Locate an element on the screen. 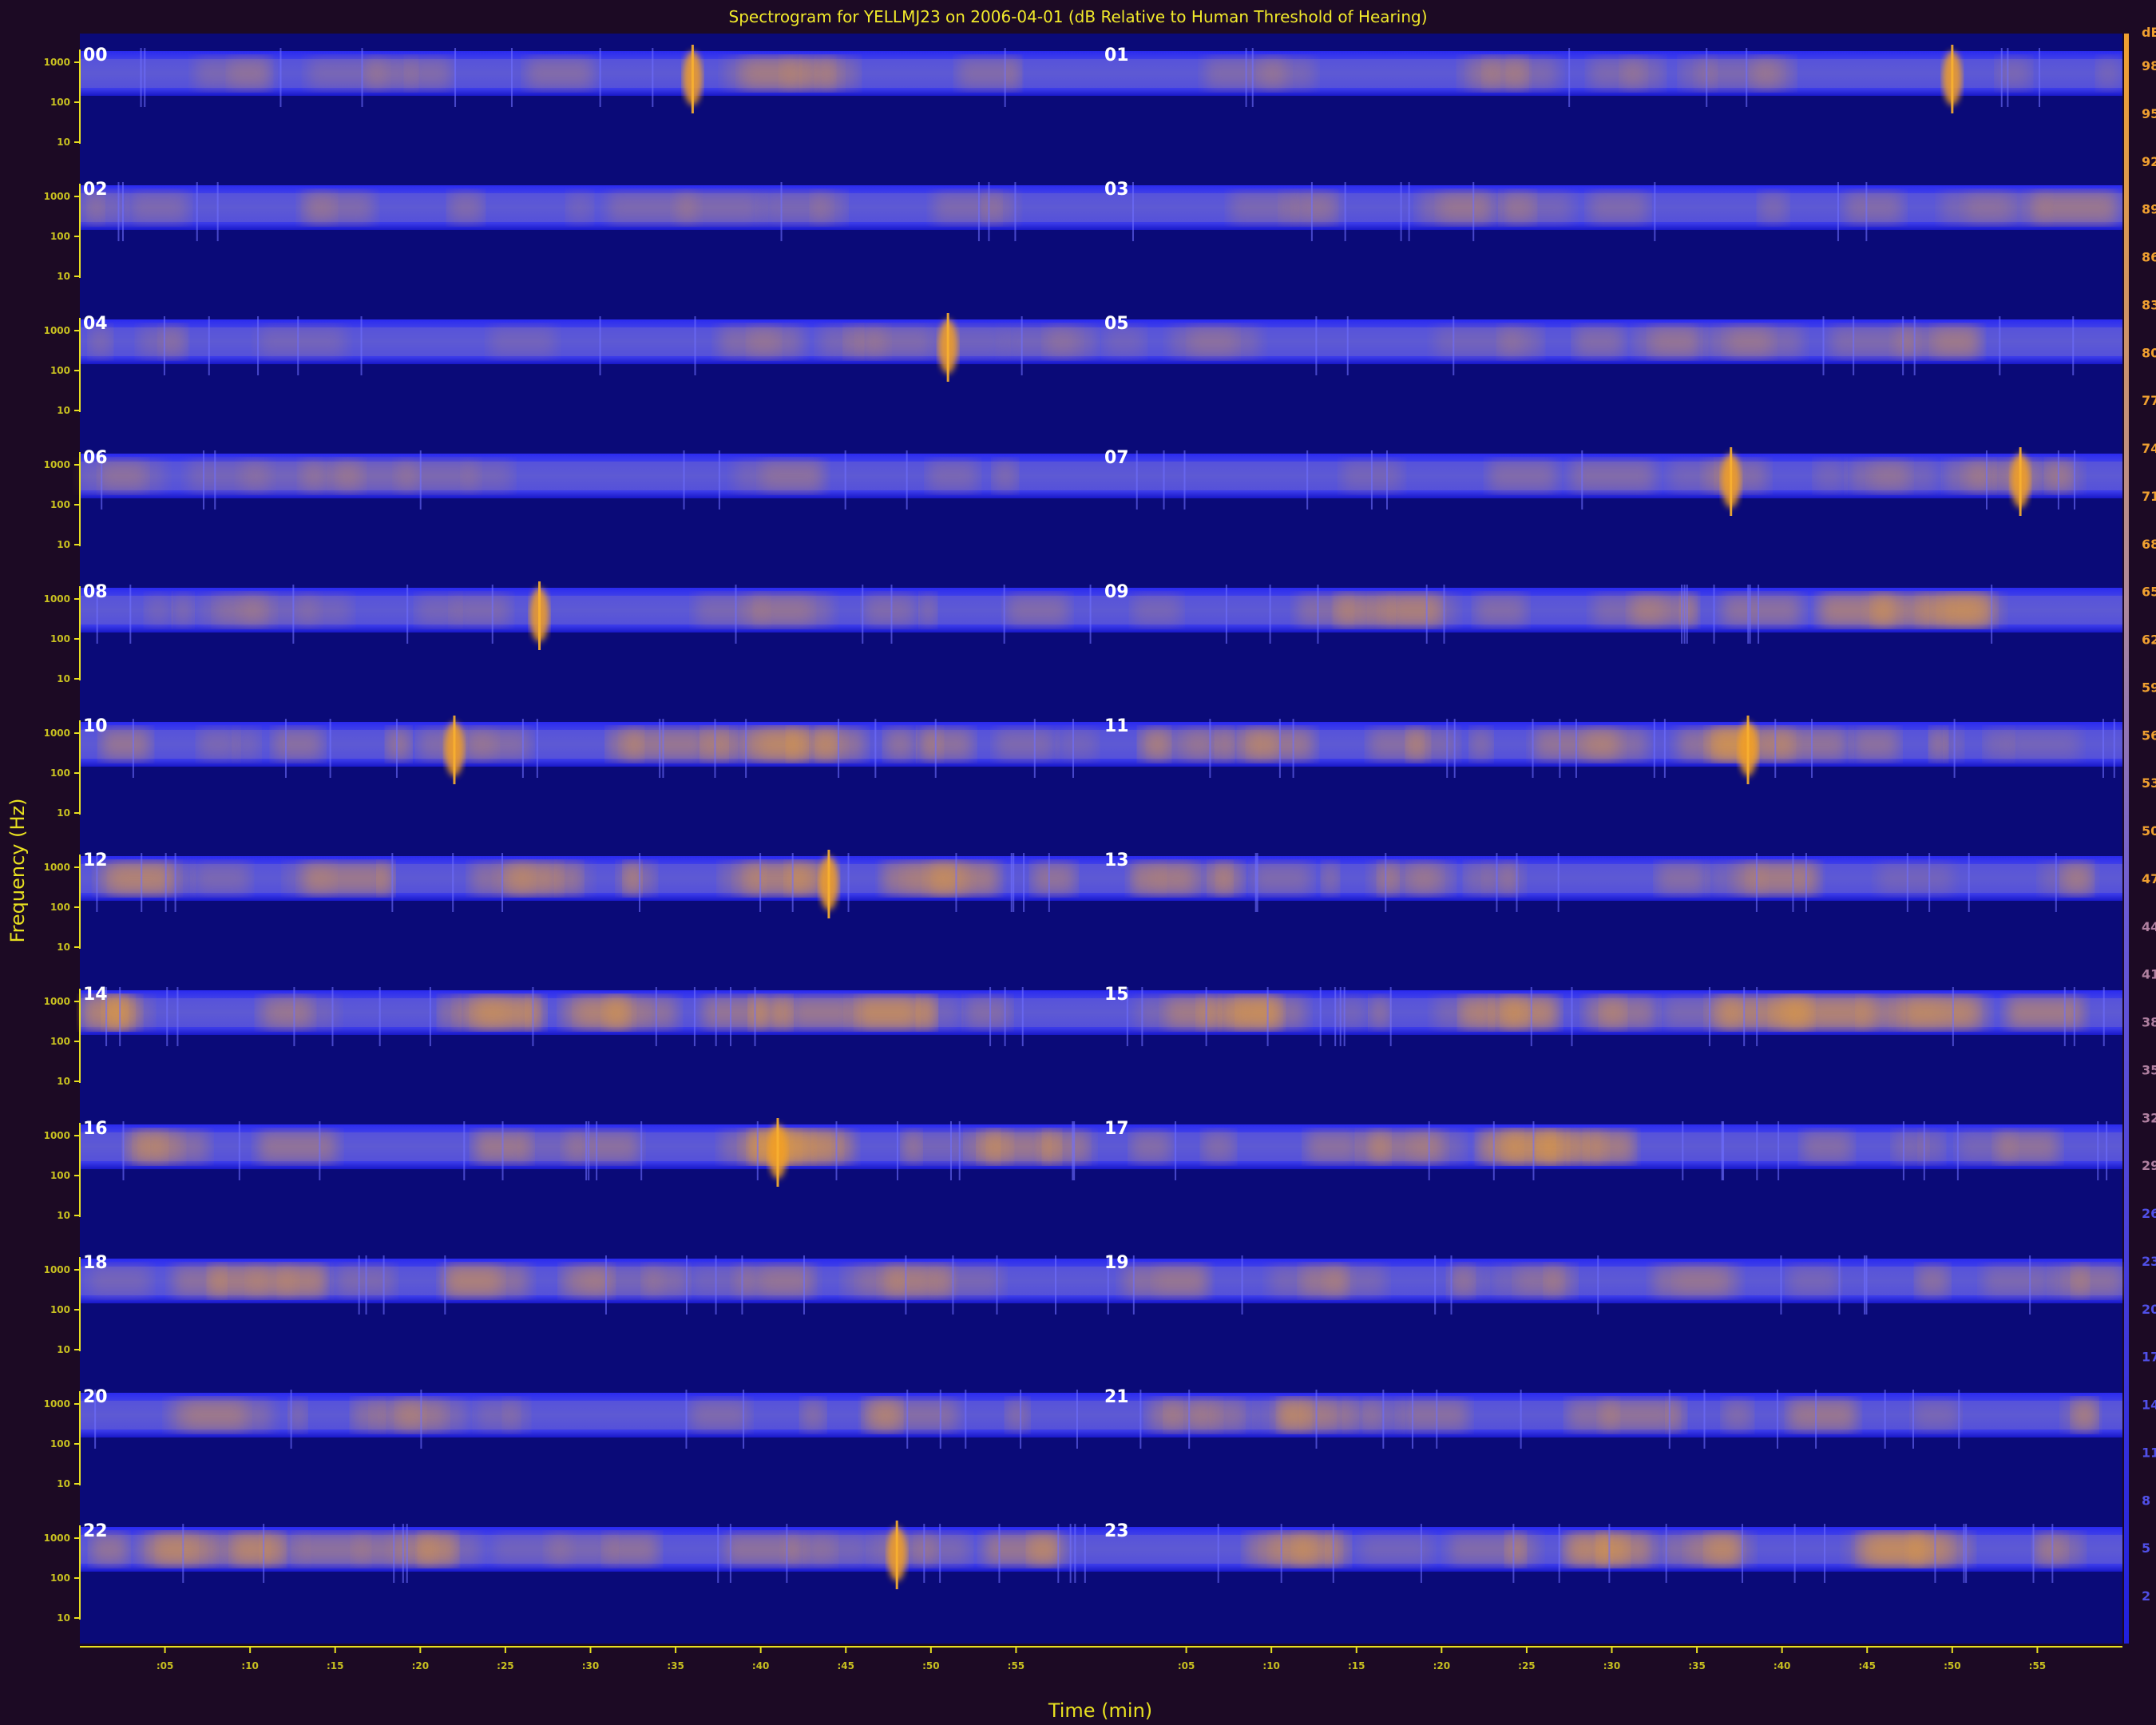 Image resolution: width=2156 pixels, height=1725 pixels. colorbar-tick-label: 68 is located at coordinates (2149, 544).